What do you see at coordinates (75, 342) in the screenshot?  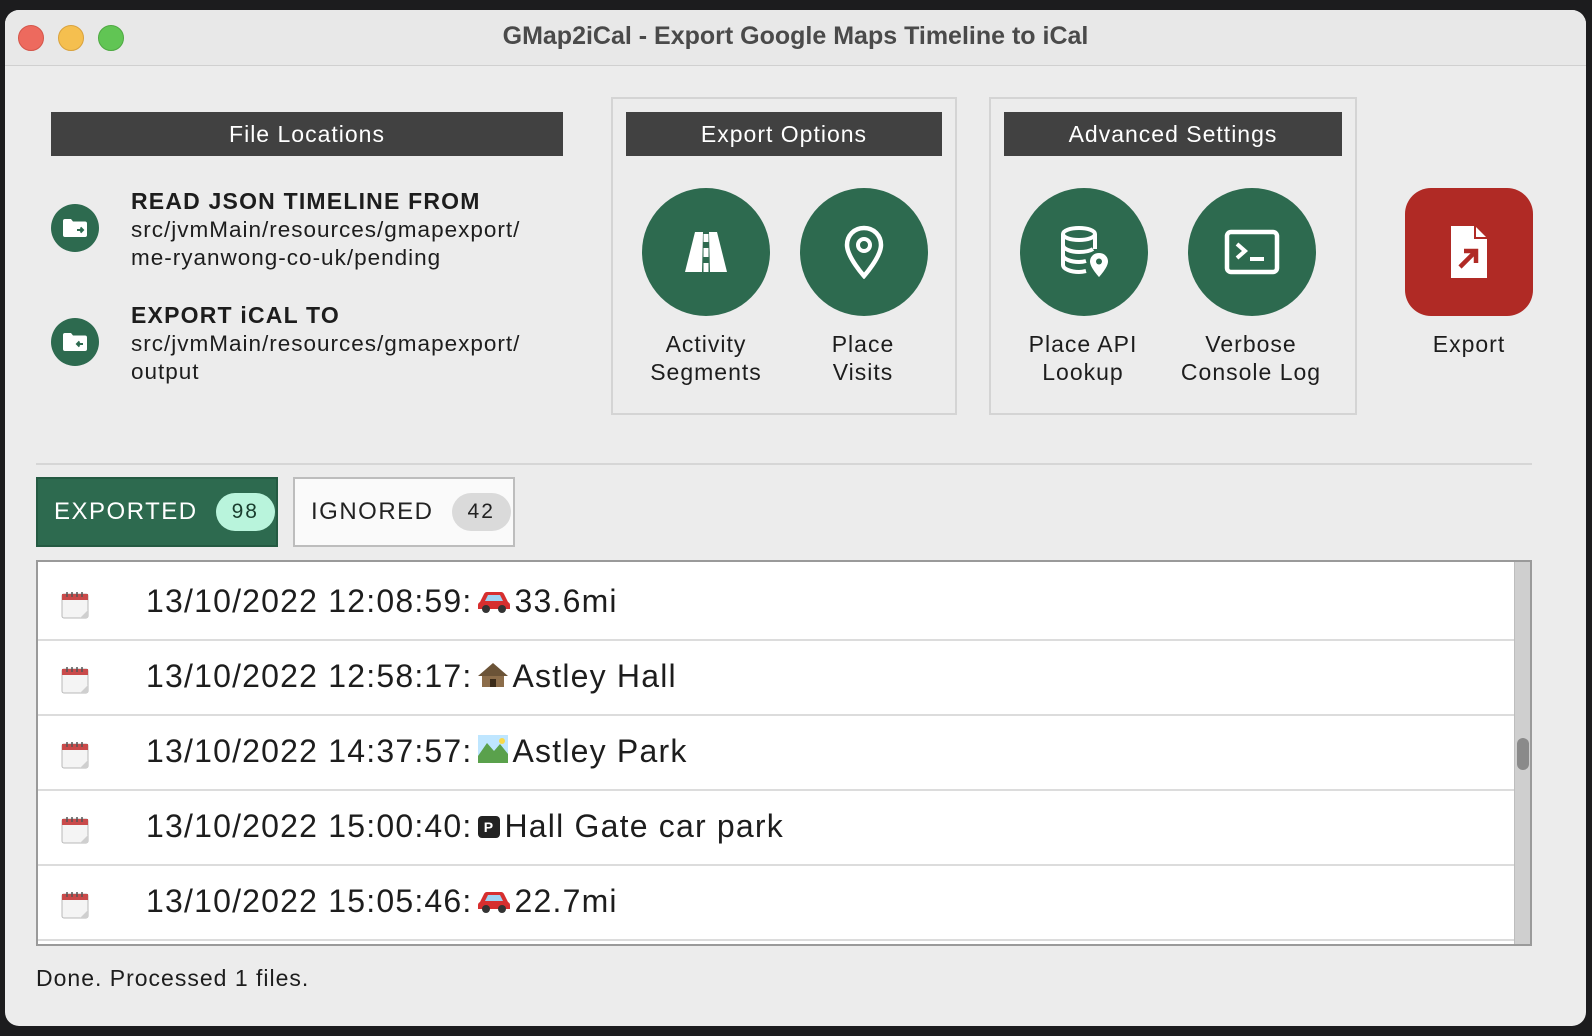 I see `folder-save-icon` at bounding box center [75, 342].